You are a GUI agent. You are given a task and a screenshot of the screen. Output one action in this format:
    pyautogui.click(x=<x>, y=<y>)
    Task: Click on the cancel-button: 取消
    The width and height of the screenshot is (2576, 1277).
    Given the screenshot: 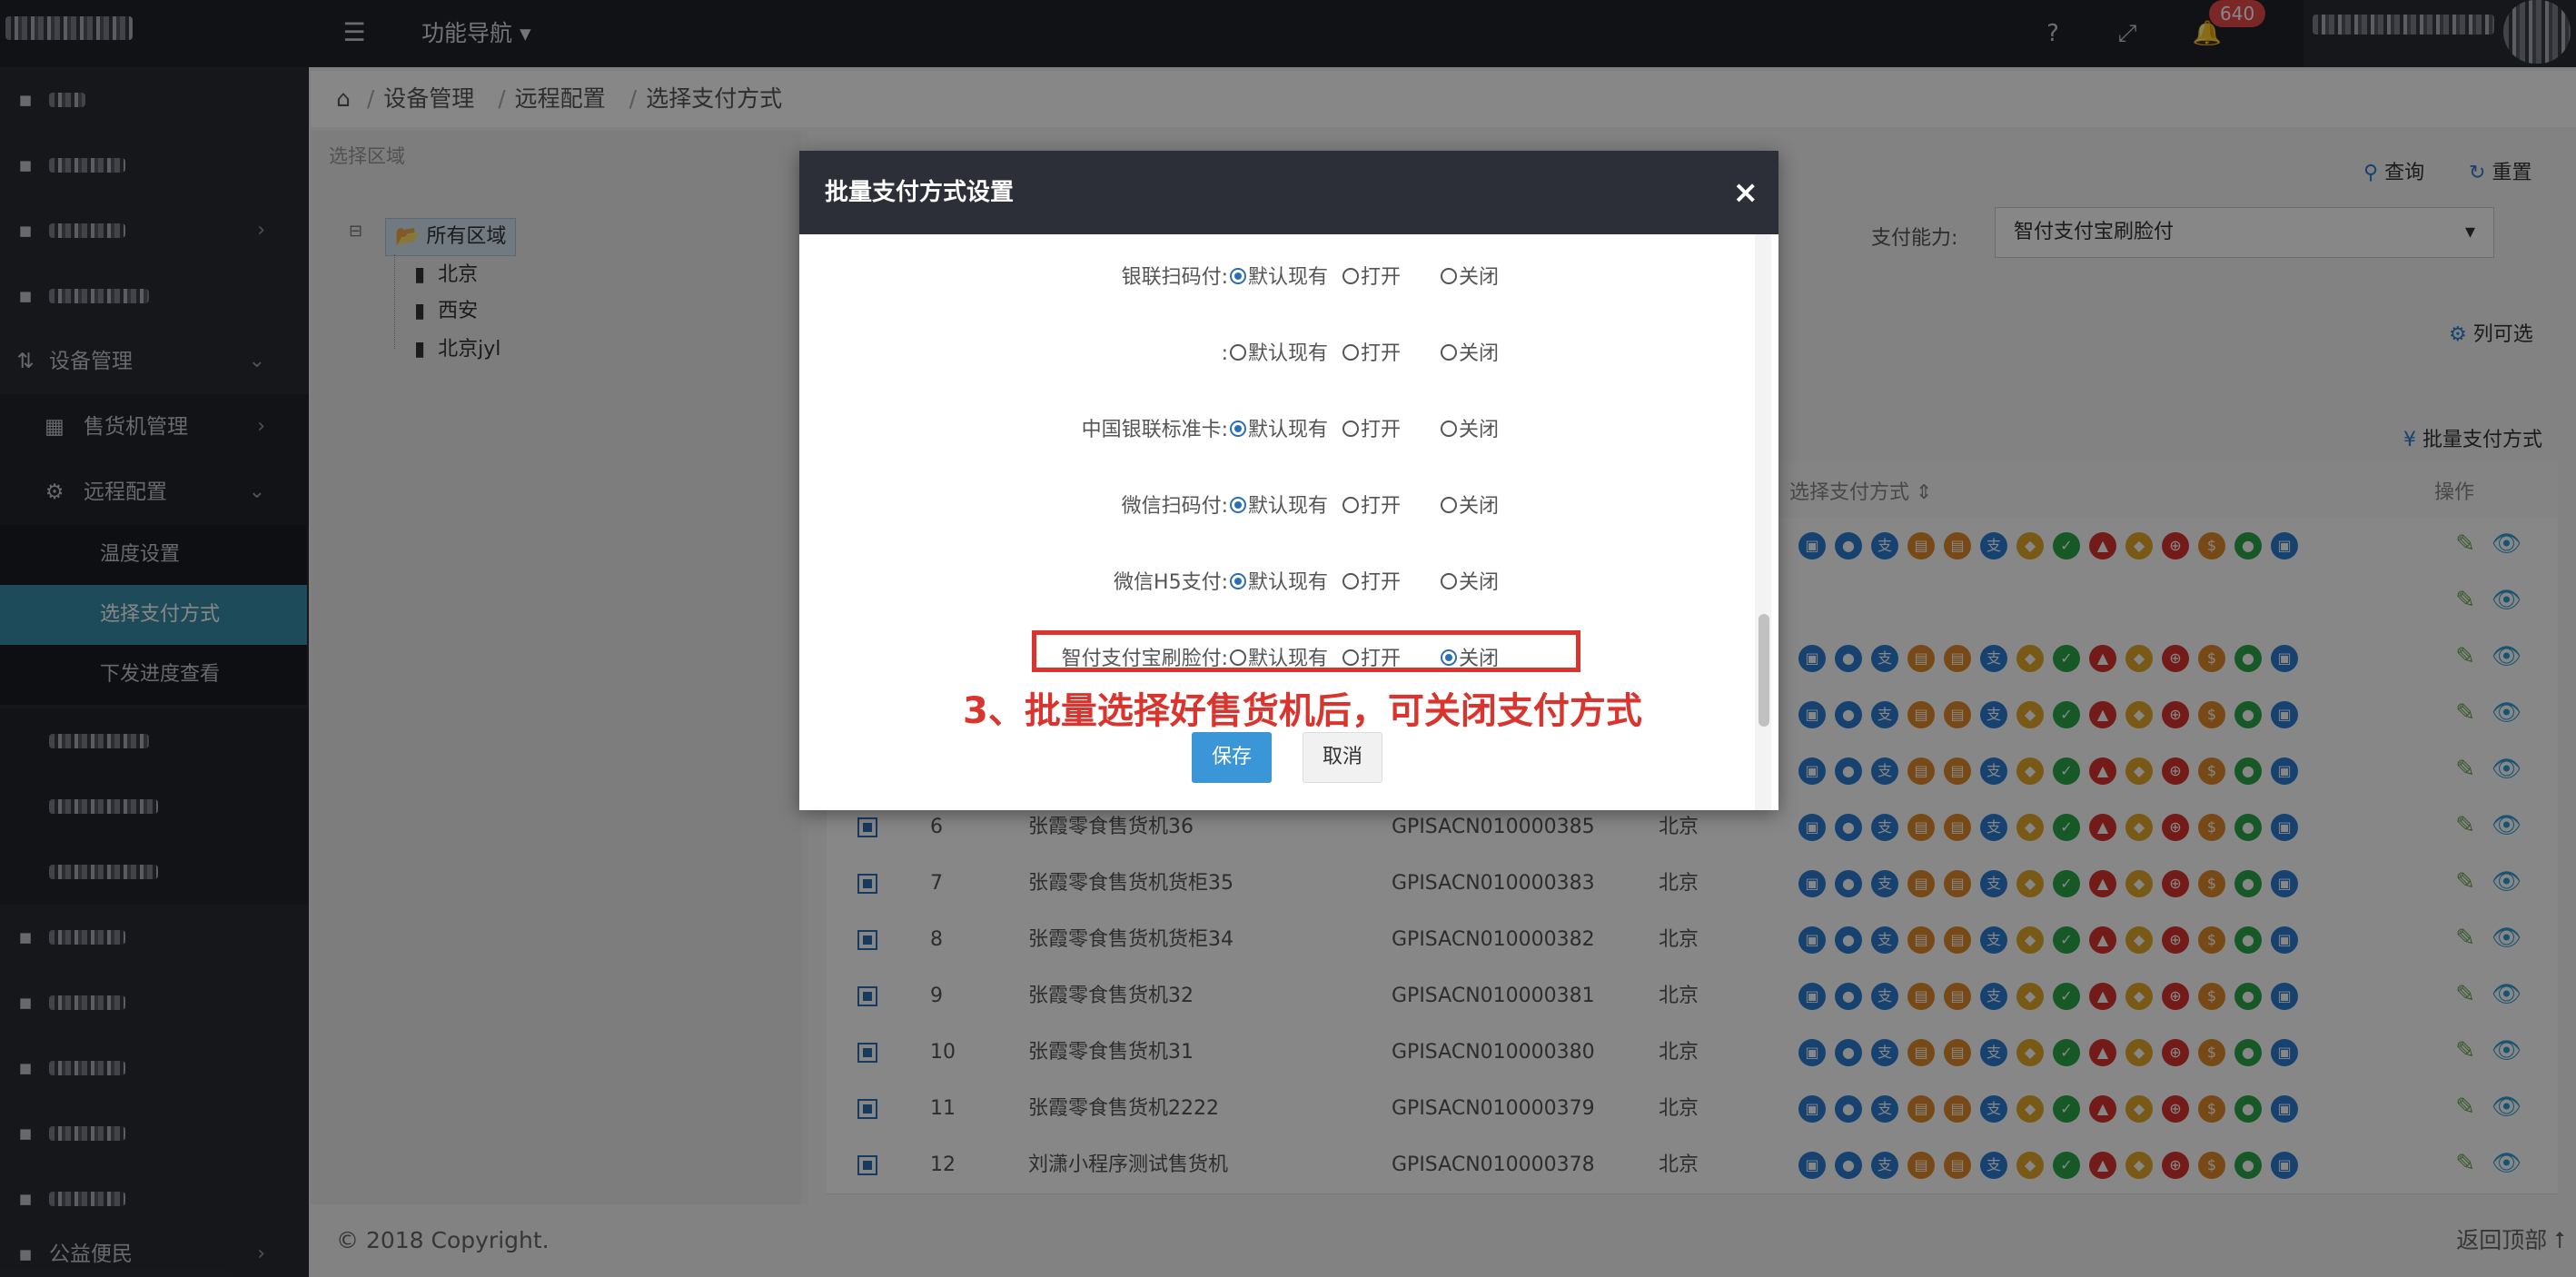 What is the action you would take?
    pyautogui.click(x=1342, y=758)
    